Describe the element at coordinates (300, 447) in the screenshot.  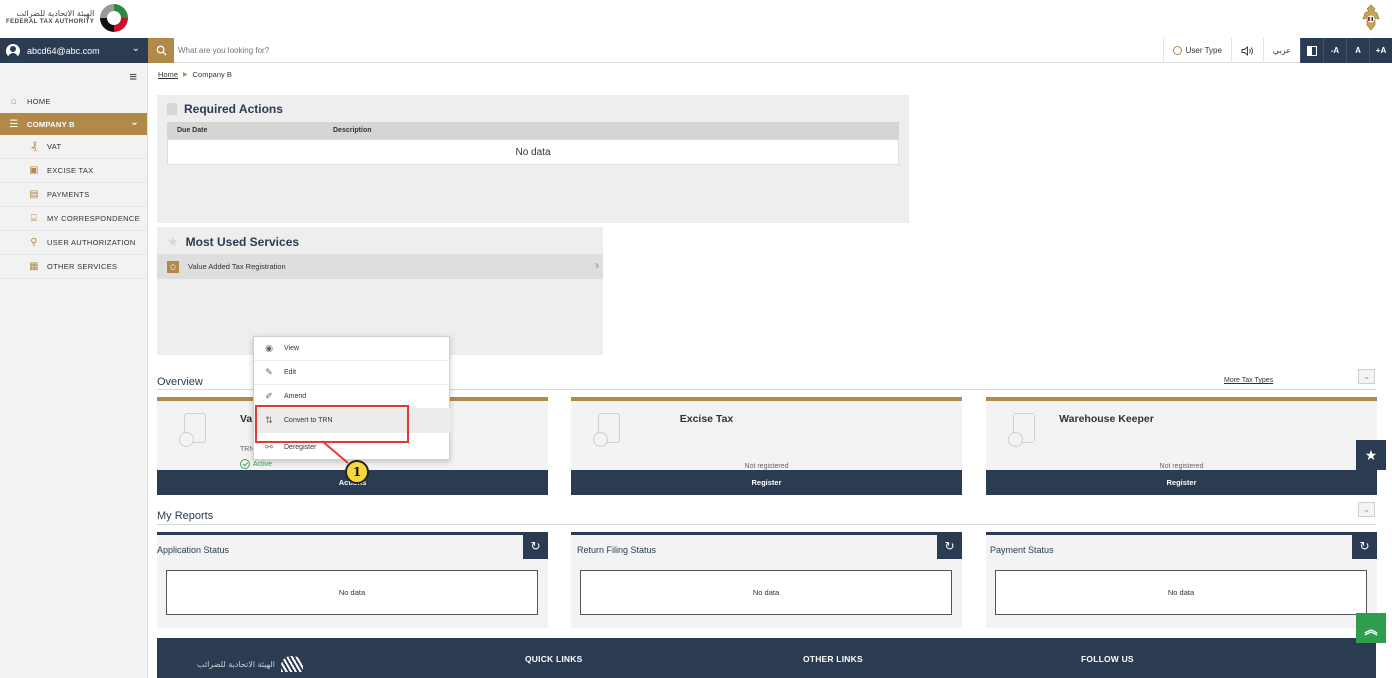
I see `menu-item-label: Deregister` at that location.